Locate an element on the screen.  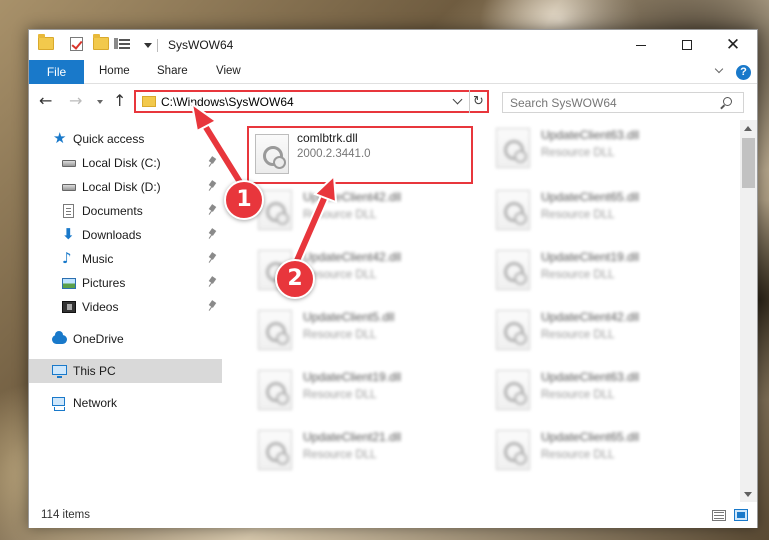
tiles-view-icon is located at coordinates (741, 515).